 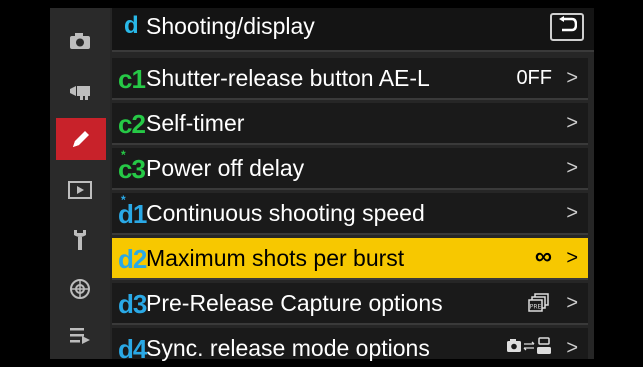 I want to click on svg-text: PRE, so click(x=536, y=307).